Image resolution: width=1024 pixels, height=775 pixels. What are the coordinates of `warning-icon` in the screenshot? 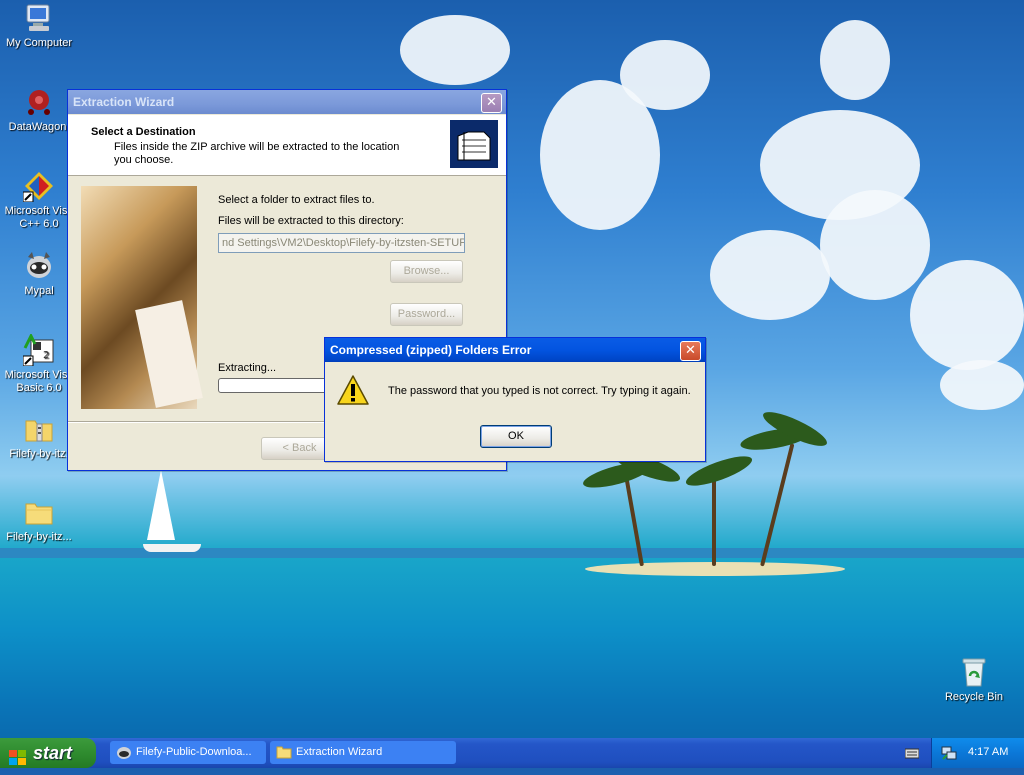 It's located at (353, 390).